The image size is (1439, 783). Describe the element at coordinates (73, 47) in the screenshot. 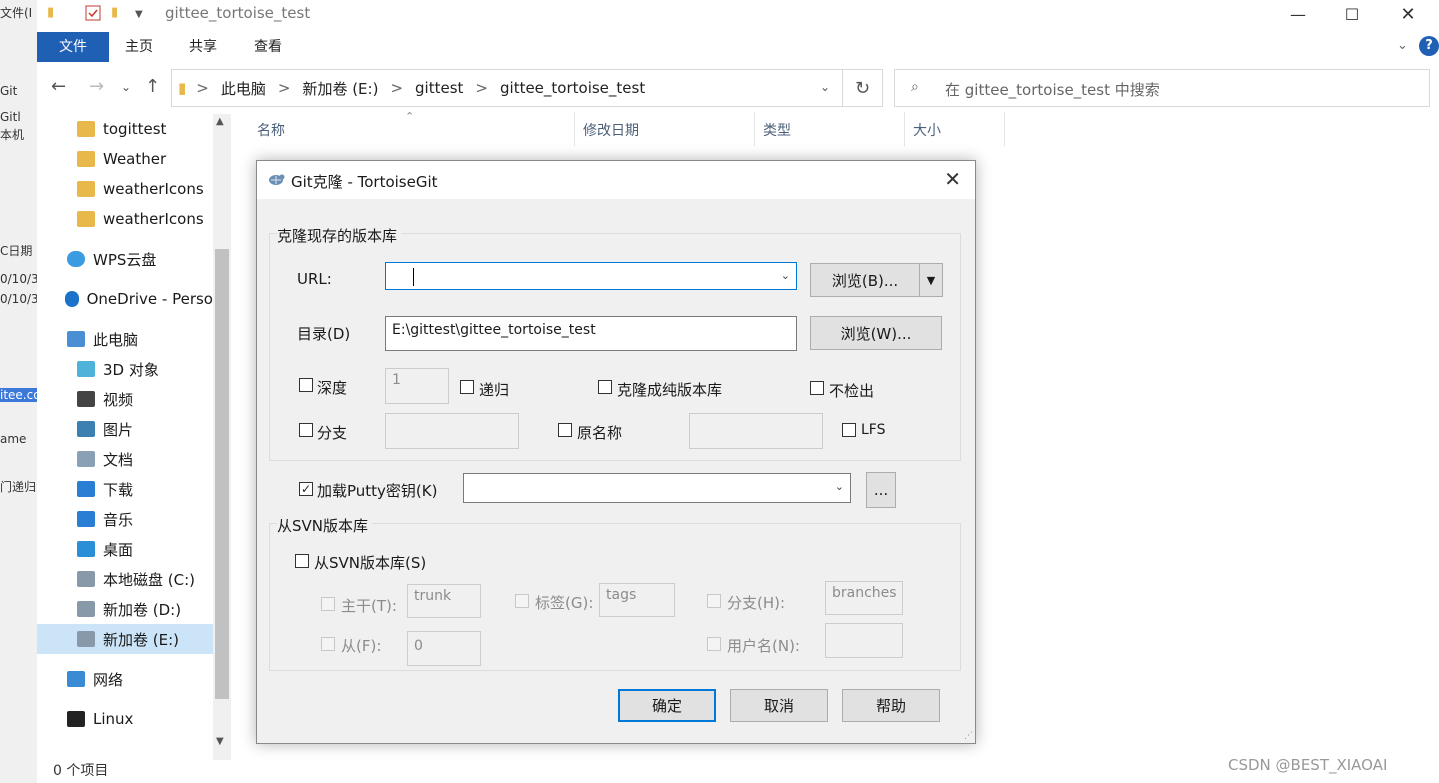

I see `tab-file: 文件` at that location.